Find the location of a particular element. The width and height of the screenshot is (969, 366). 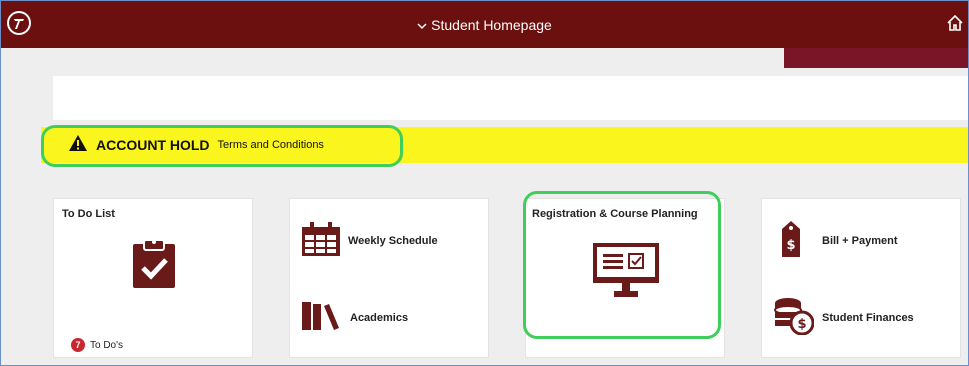

price-tag-dollar-icon: $ is located at coordinates (791, 240).